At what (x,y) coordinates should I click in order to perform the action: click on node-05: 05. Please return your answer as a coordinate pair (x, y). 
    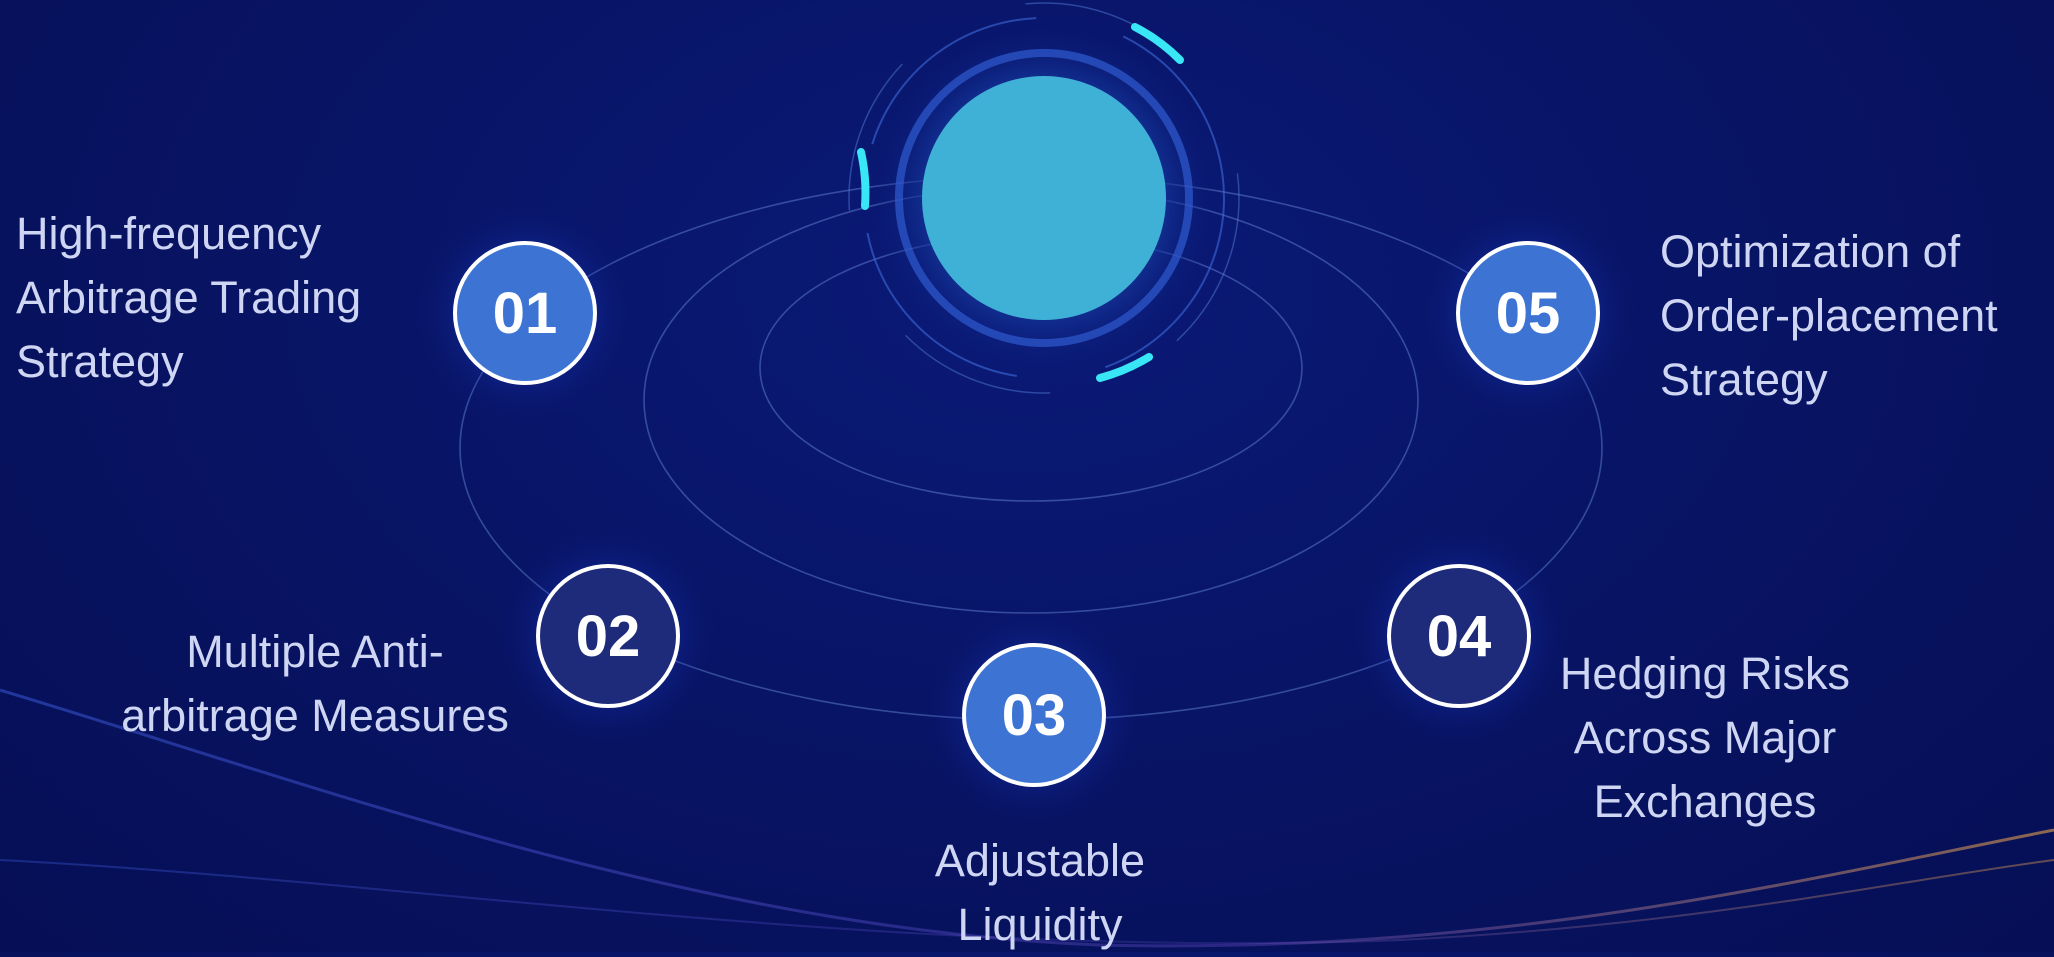
    Looking at the image, I should click on (1528, 313).